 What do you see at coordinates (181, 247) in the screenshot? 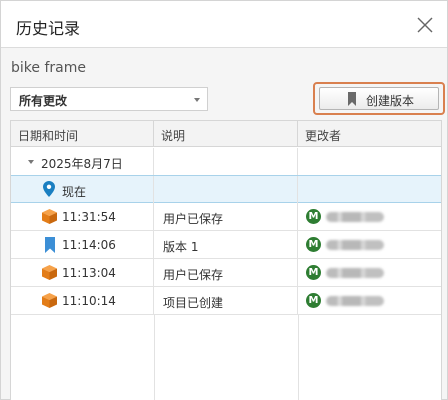
I see `row-description: 版本 1` at bounding box center [181, 247].